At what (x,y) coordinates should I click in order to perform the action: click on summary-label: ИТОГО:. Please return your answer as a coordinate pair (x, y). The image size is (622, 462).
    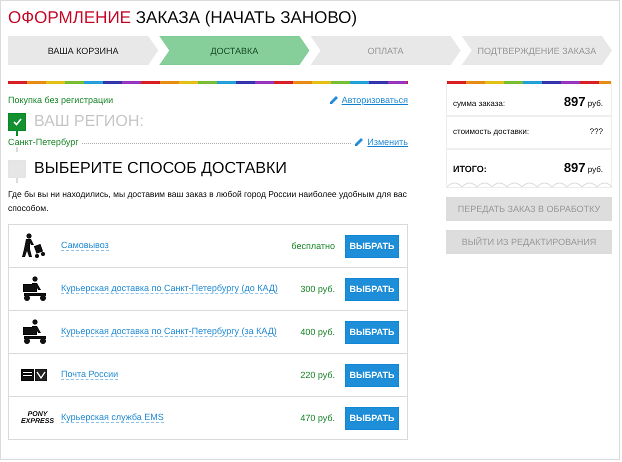
    Looking at the image, I should click on (470, 169).